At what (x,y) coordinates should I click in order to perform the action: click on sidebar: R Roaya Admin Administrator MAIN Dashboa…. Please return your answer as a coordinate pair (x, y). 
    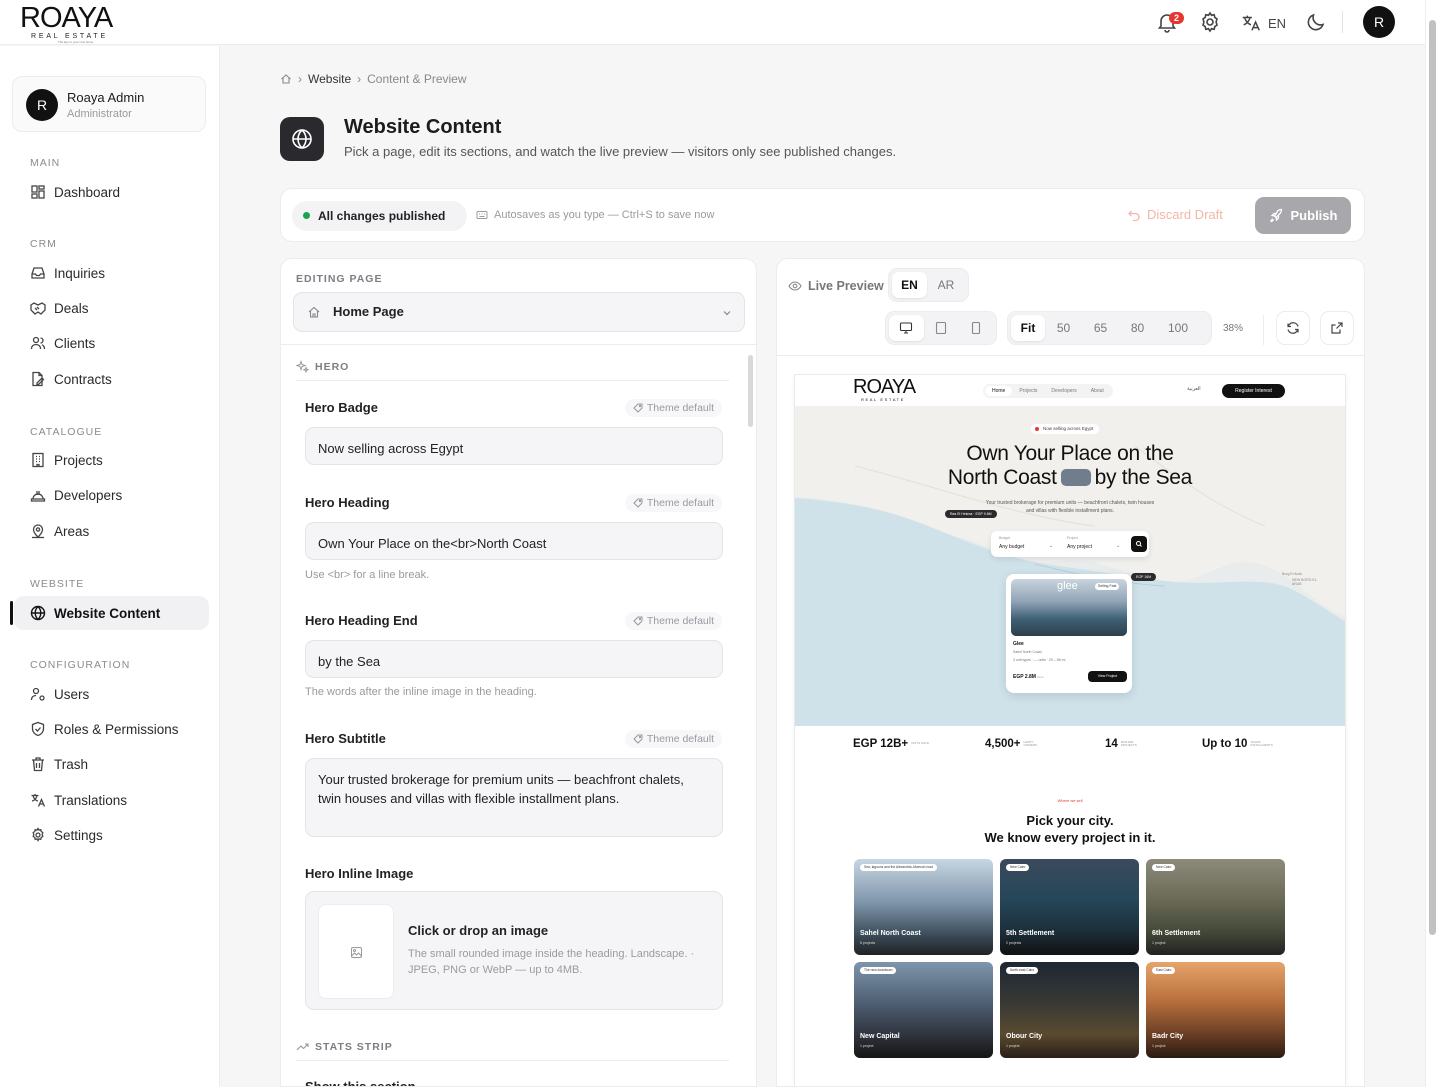
    Looking at the image, I should click on (110, 566).